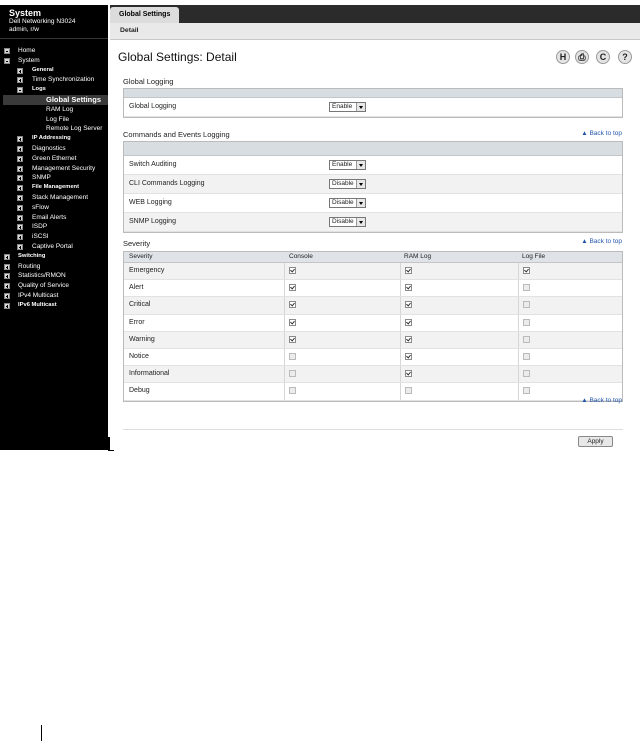  I want to click on sidebar-item-remote-log-server: Remote Log Server, so click(54, 129).